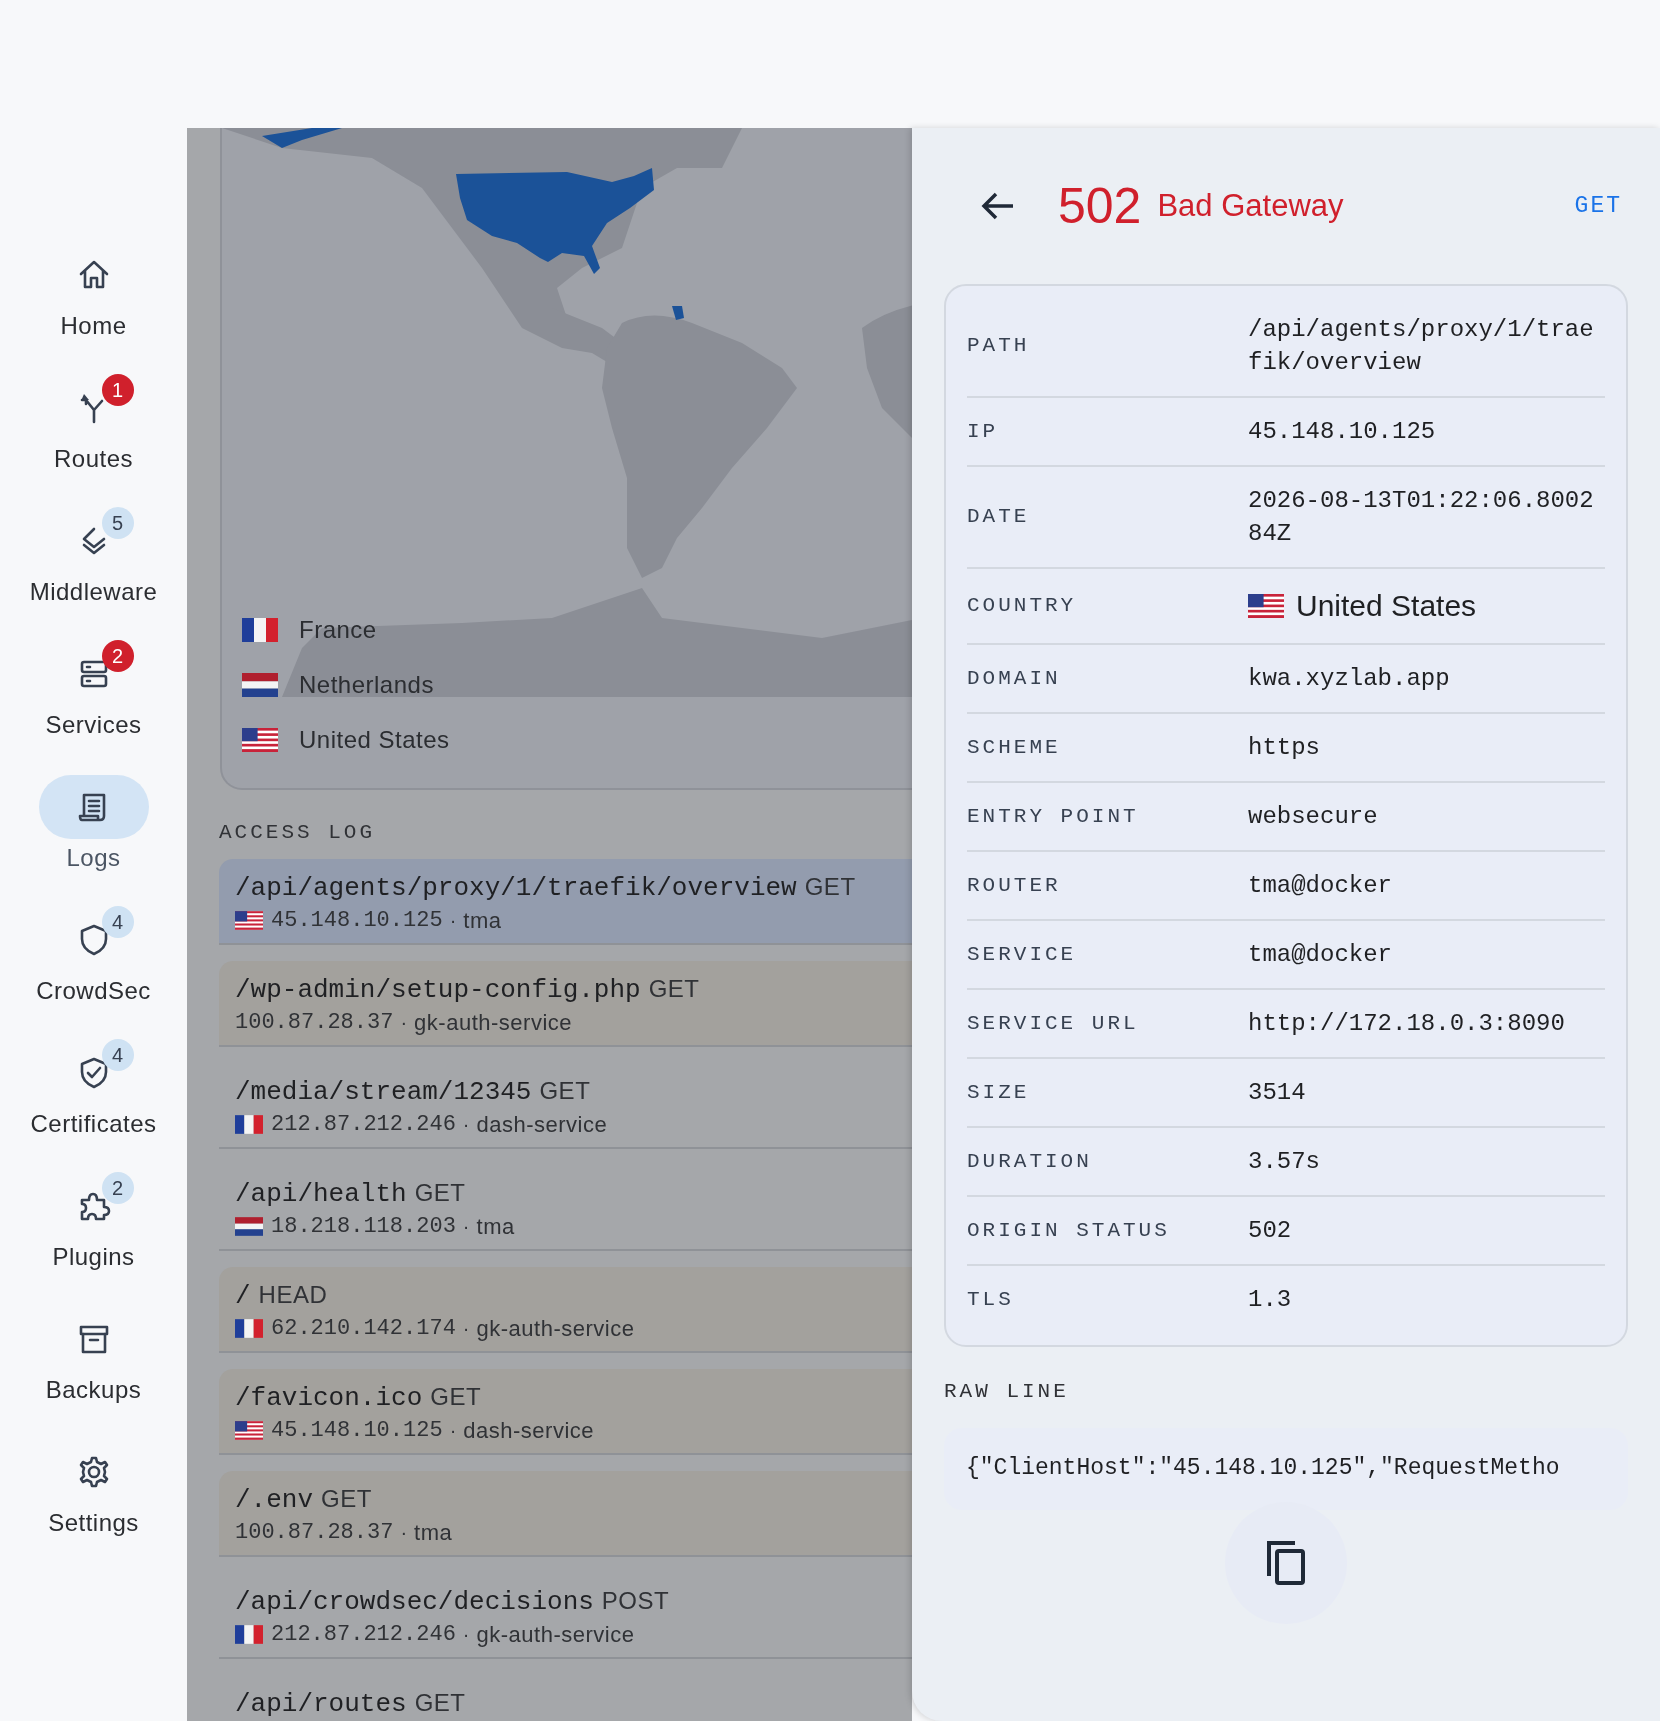  Describe the element at coordinates (983, 431) in the screenshot. I see `field-label: IP` at that location.